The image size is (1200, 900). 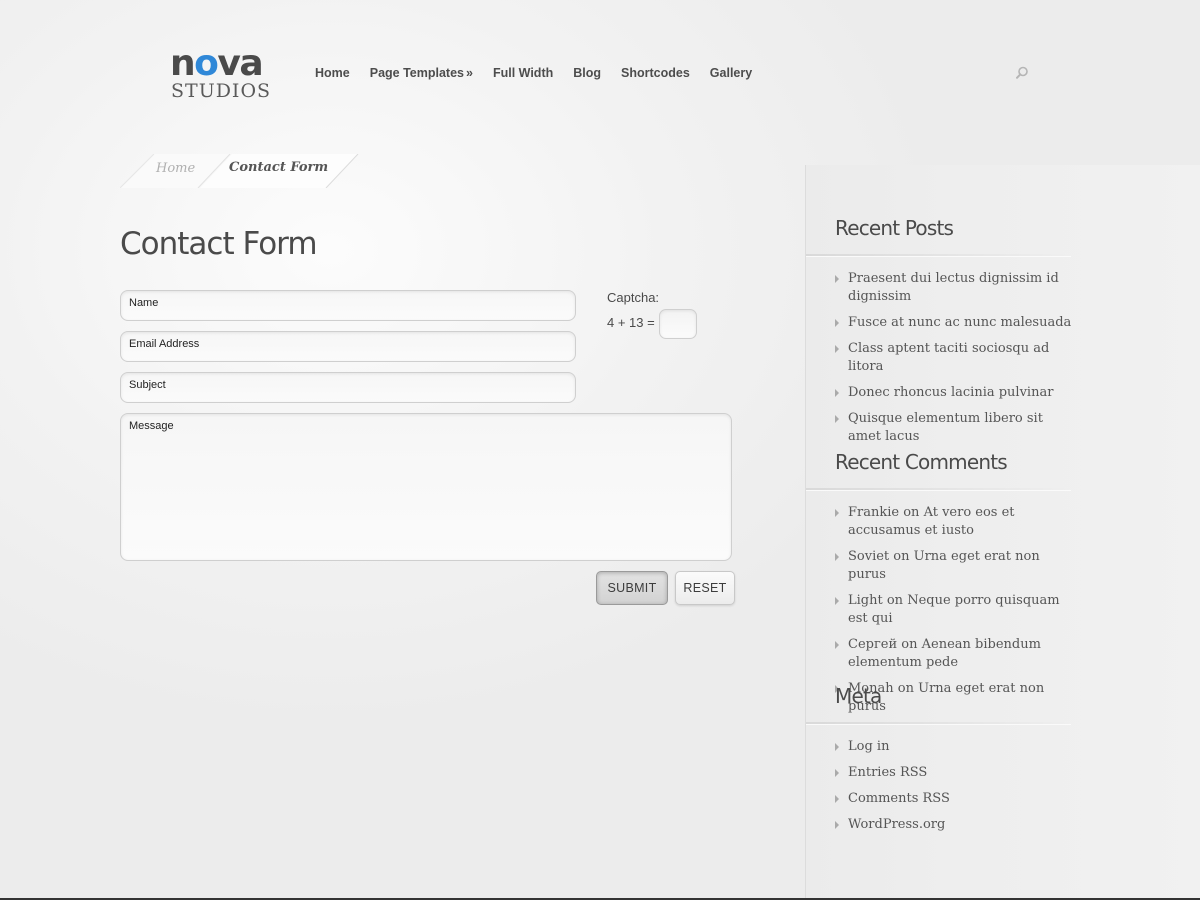 What do you see at coordinates (899, 798) in the screenshot?
I see `meta-link-comments-rss: Comments RSS` at bounding box center [899, 798].